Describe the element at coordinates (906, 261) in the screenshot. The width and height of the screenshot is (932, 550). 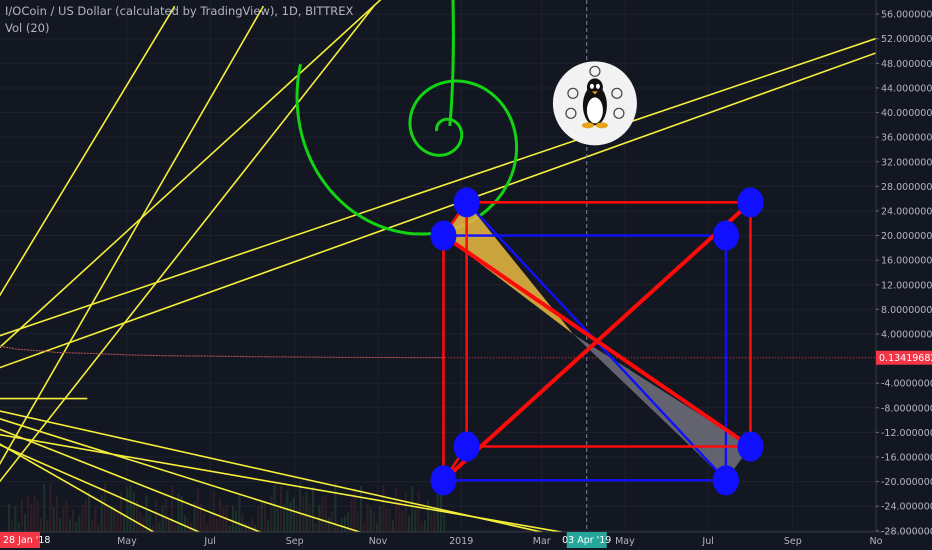
I see `price-tick-label: 16.00000000` at that location.